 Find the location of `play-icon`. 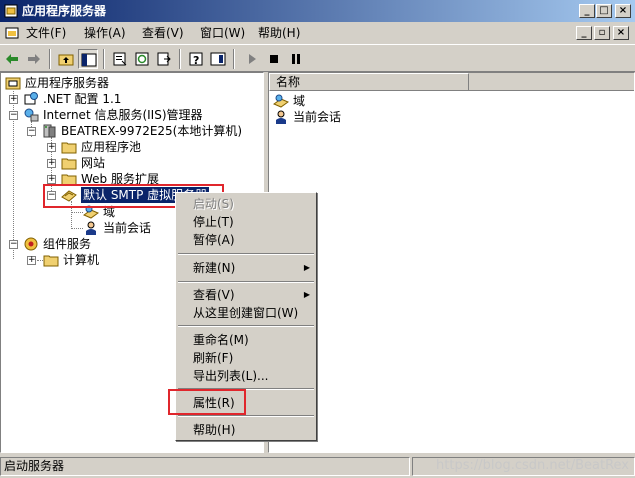

play-icon is located at coordinates (252, 59).